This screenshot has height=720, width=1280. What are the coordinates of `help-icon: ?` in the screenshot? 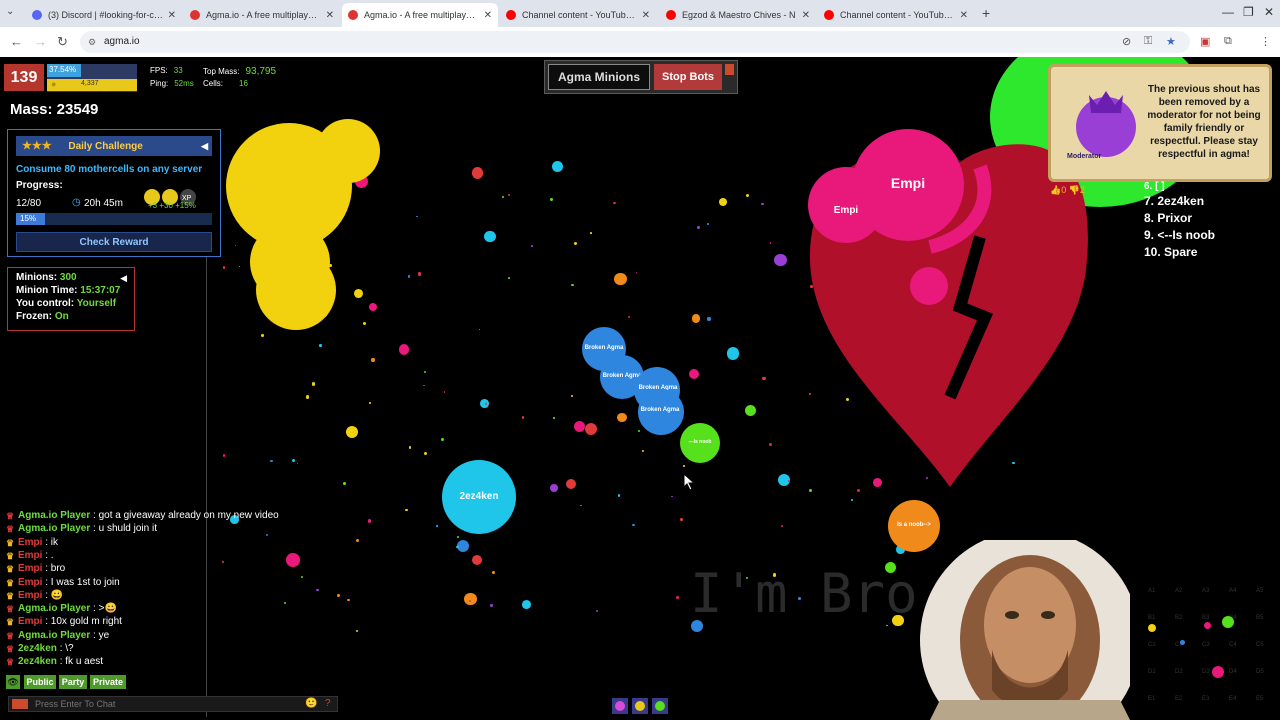 It's located at (328, 703).